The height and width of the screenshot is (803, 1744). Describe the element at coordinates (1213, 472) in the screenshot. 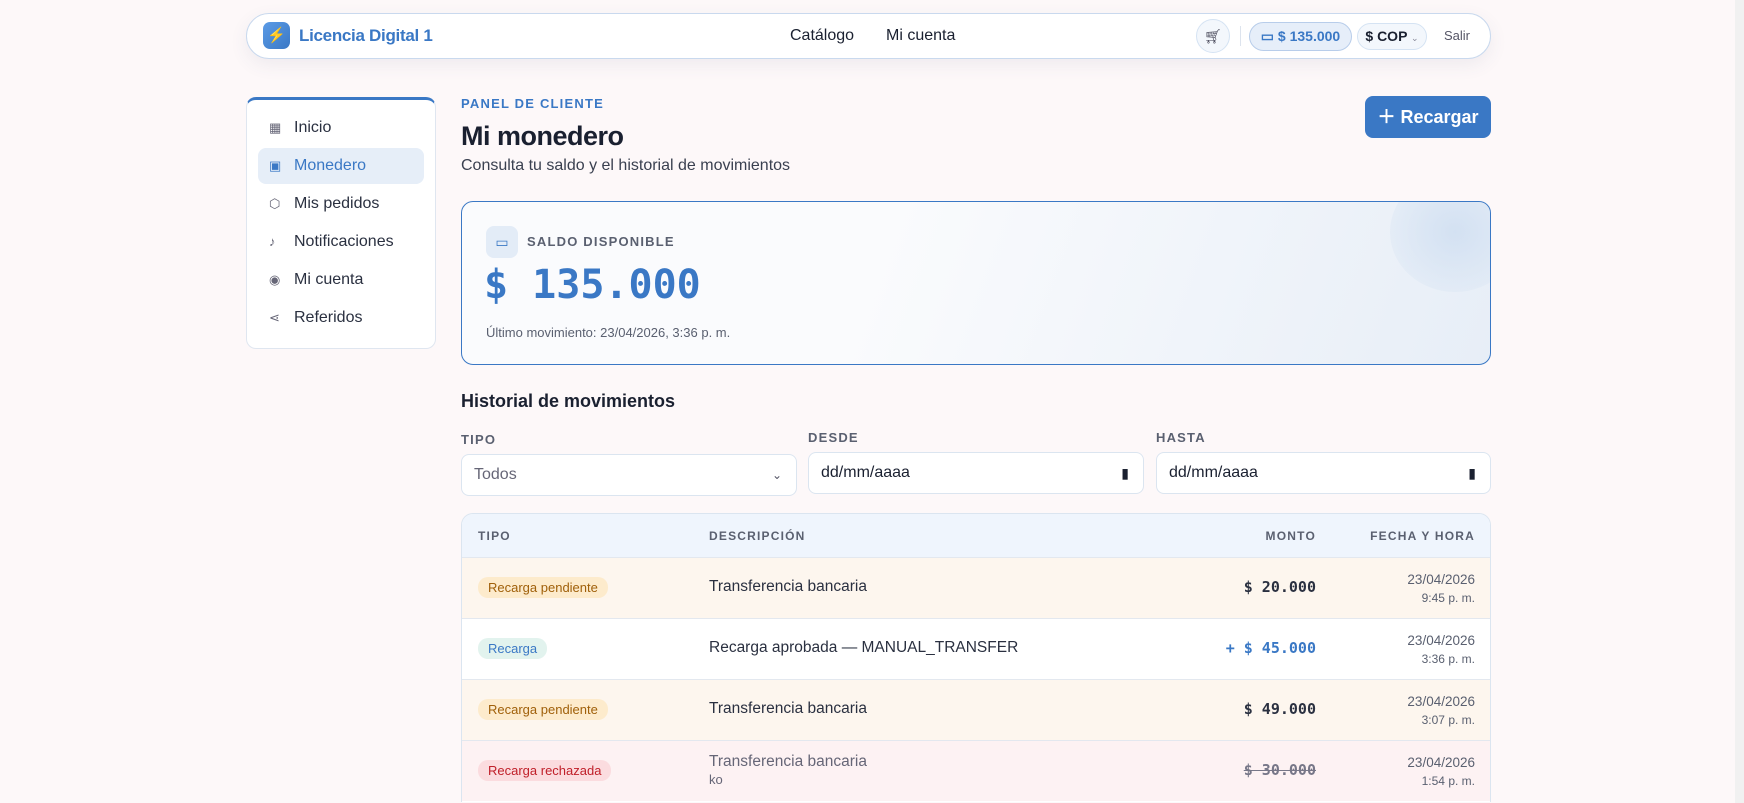

I see `to-date-value: dd/mm/aaaa` at that location.